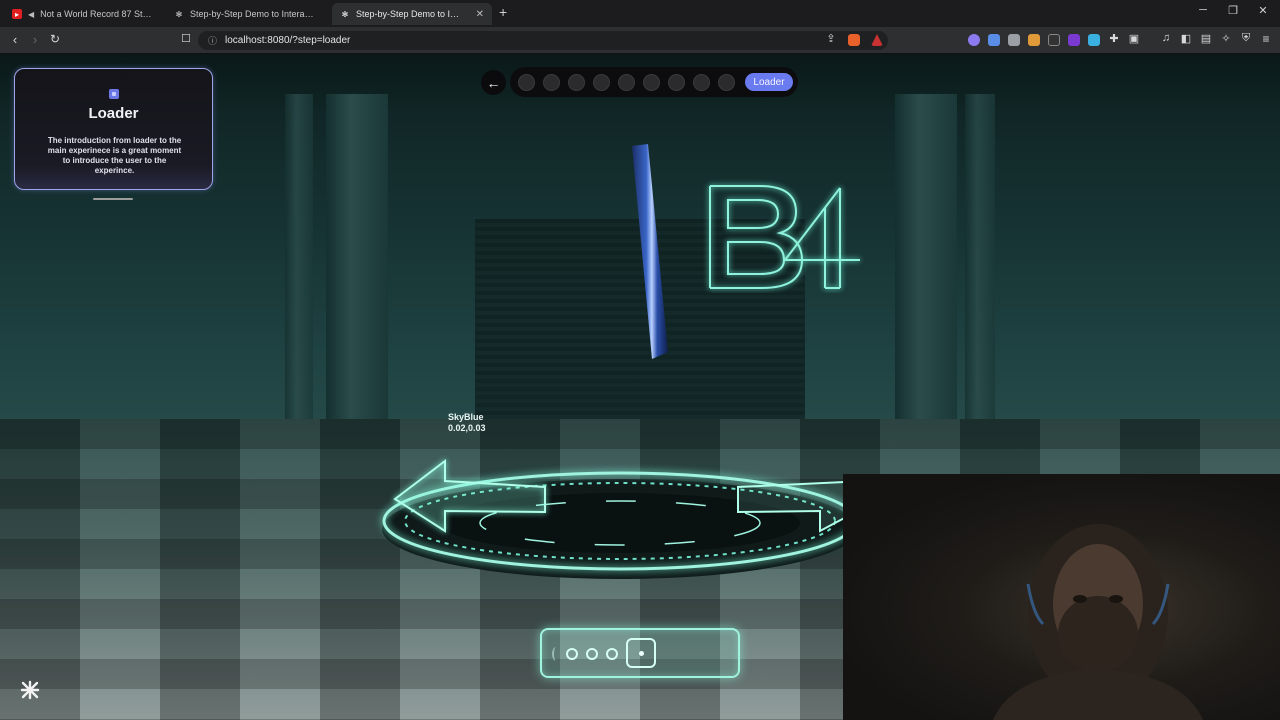 The image size is (1280, 720). I want to click on leo-icon: ✧, so click(1226, 38).